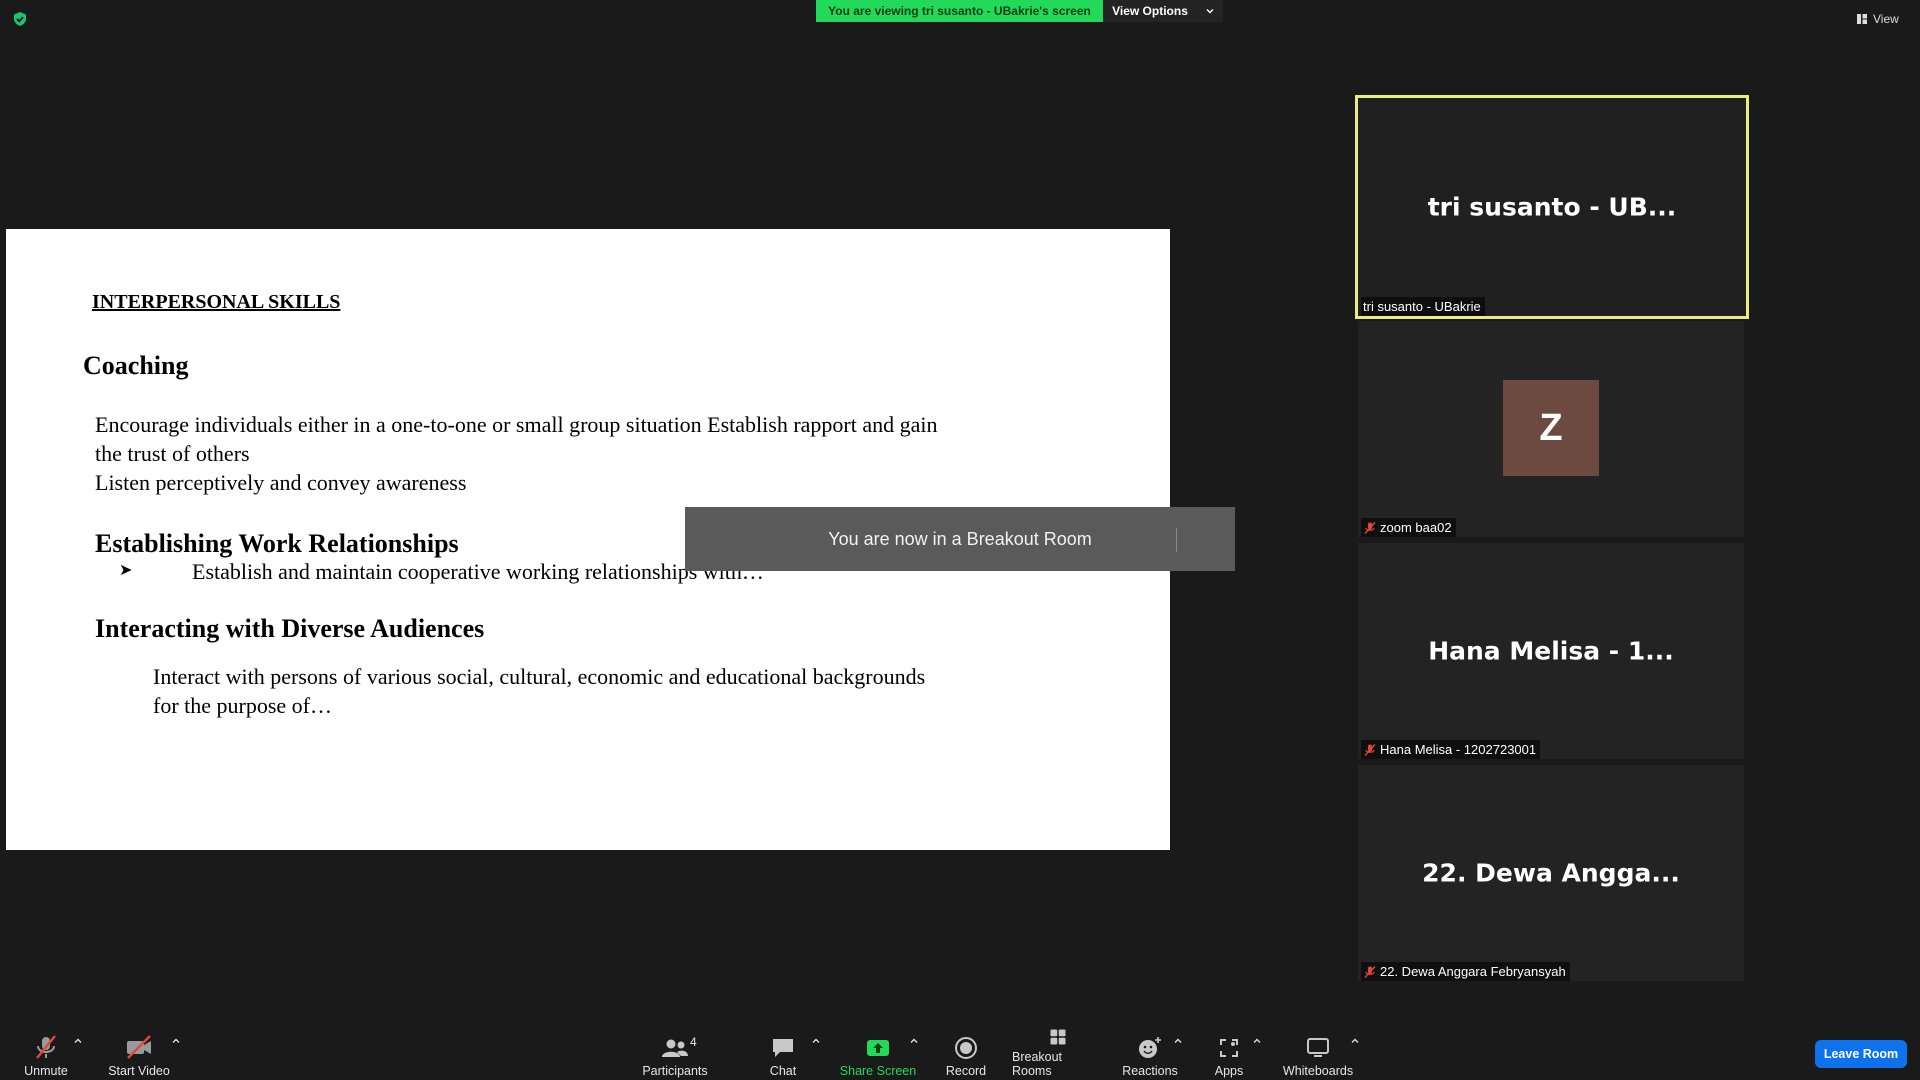 This screenshot has height=1080, width=1920. I want to click on start-video-button: Start Video, so click(139, 1053).